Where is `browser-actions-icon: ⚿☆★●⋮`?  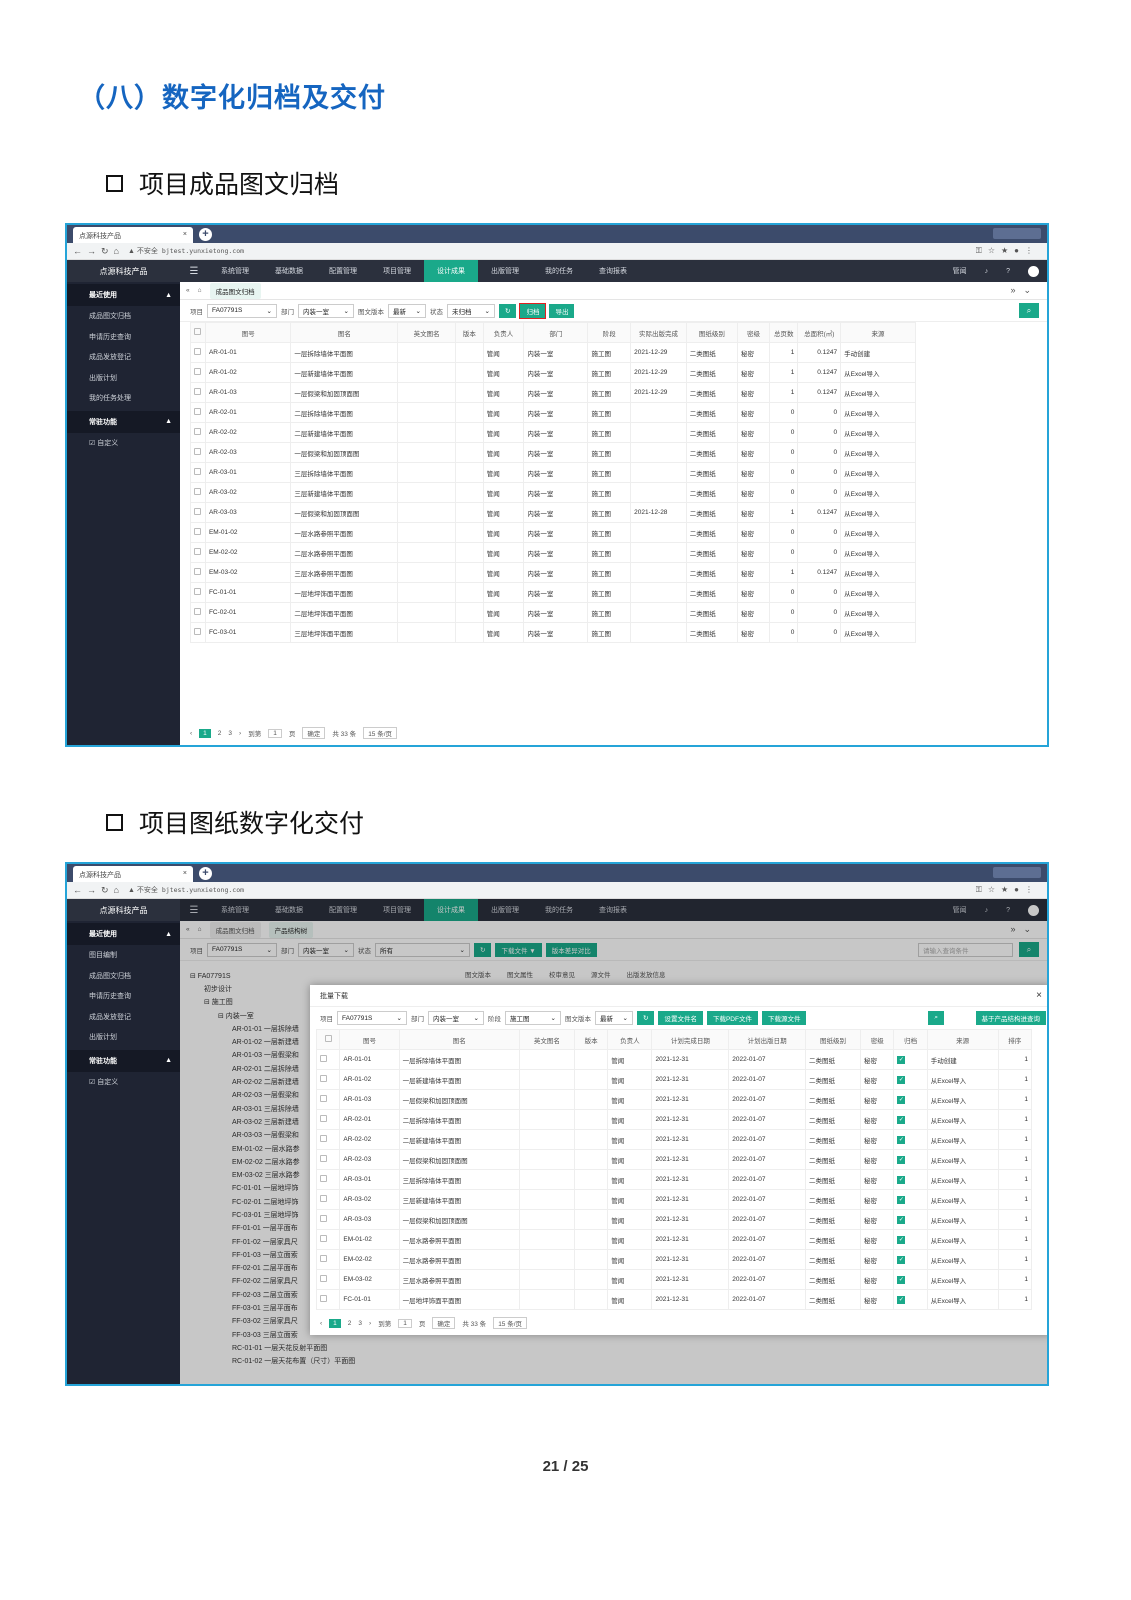 browser-actions-icon: ⚿☆★●⋮ is located at coordinates (1007, 890).